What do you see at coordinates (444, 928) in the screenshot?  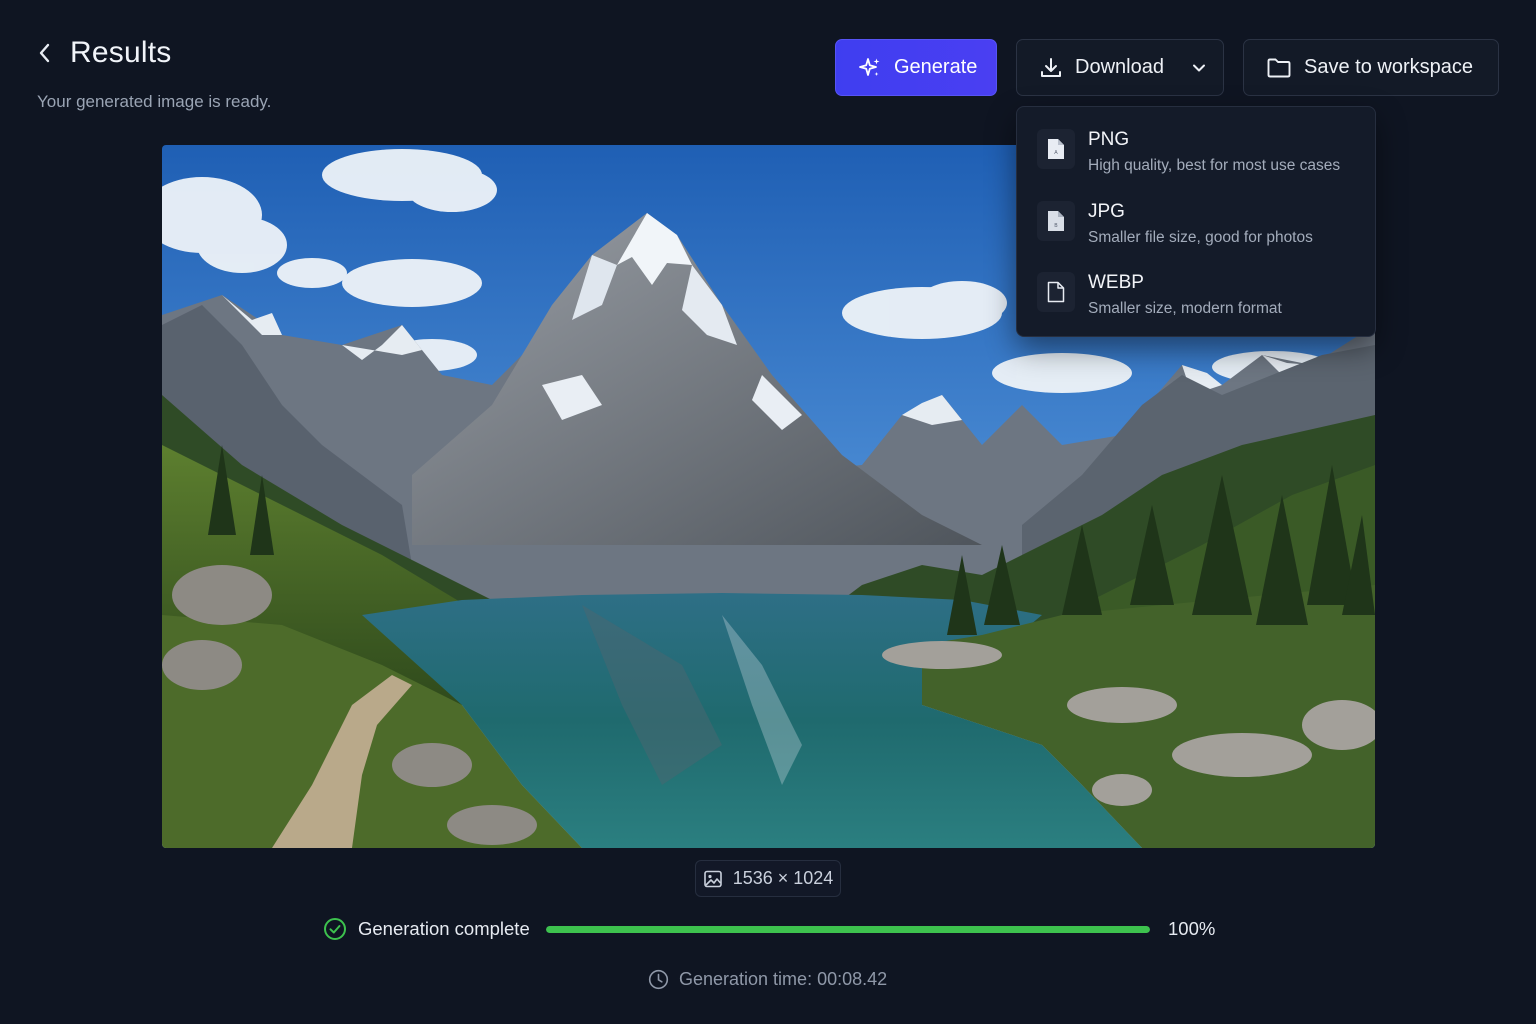 I see `generation-status-text: Generation complete` at bounding box center [444, 928].